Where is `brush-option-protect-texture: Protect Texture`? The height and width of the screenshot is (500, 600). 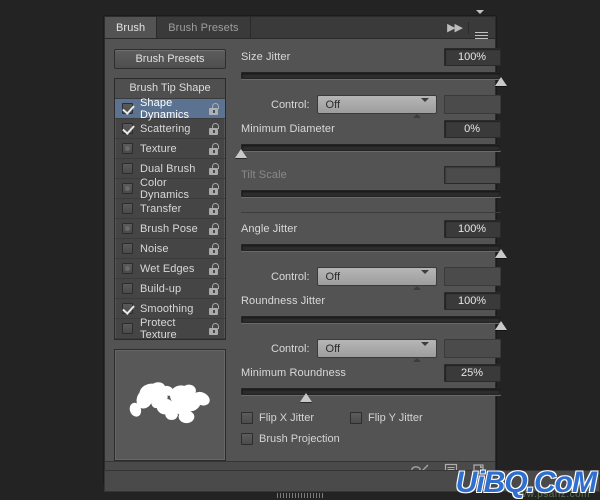
brush-option-protect-texture: Protect Texture is located at coordinates (170, 328).